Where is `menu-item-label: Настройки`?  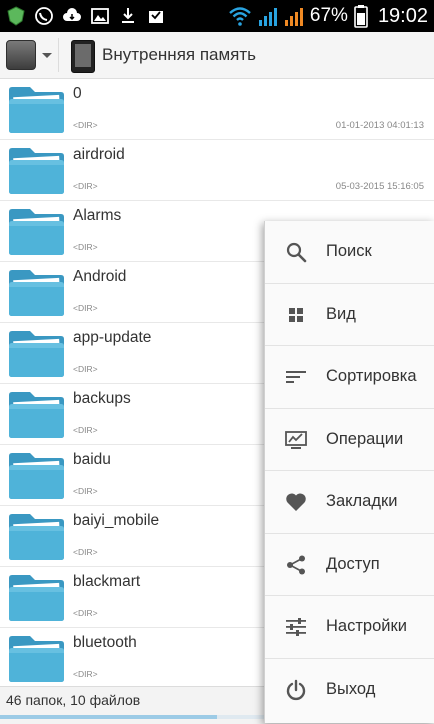 menu-item-label: Настройки is located at coordinates (366, 626).